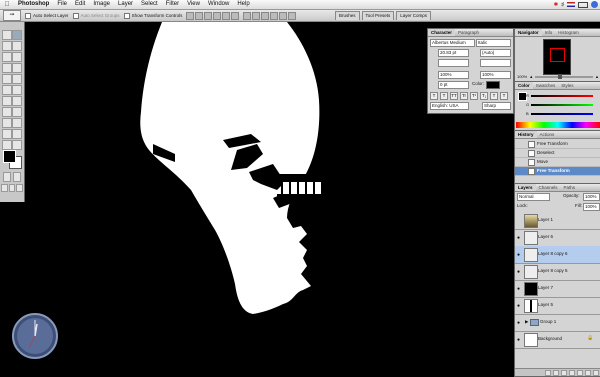  What do you see at coordinates (557, 171) in the screenshot?
I see `history-state-selected: Free Transform` at bounding box center [557, 171].